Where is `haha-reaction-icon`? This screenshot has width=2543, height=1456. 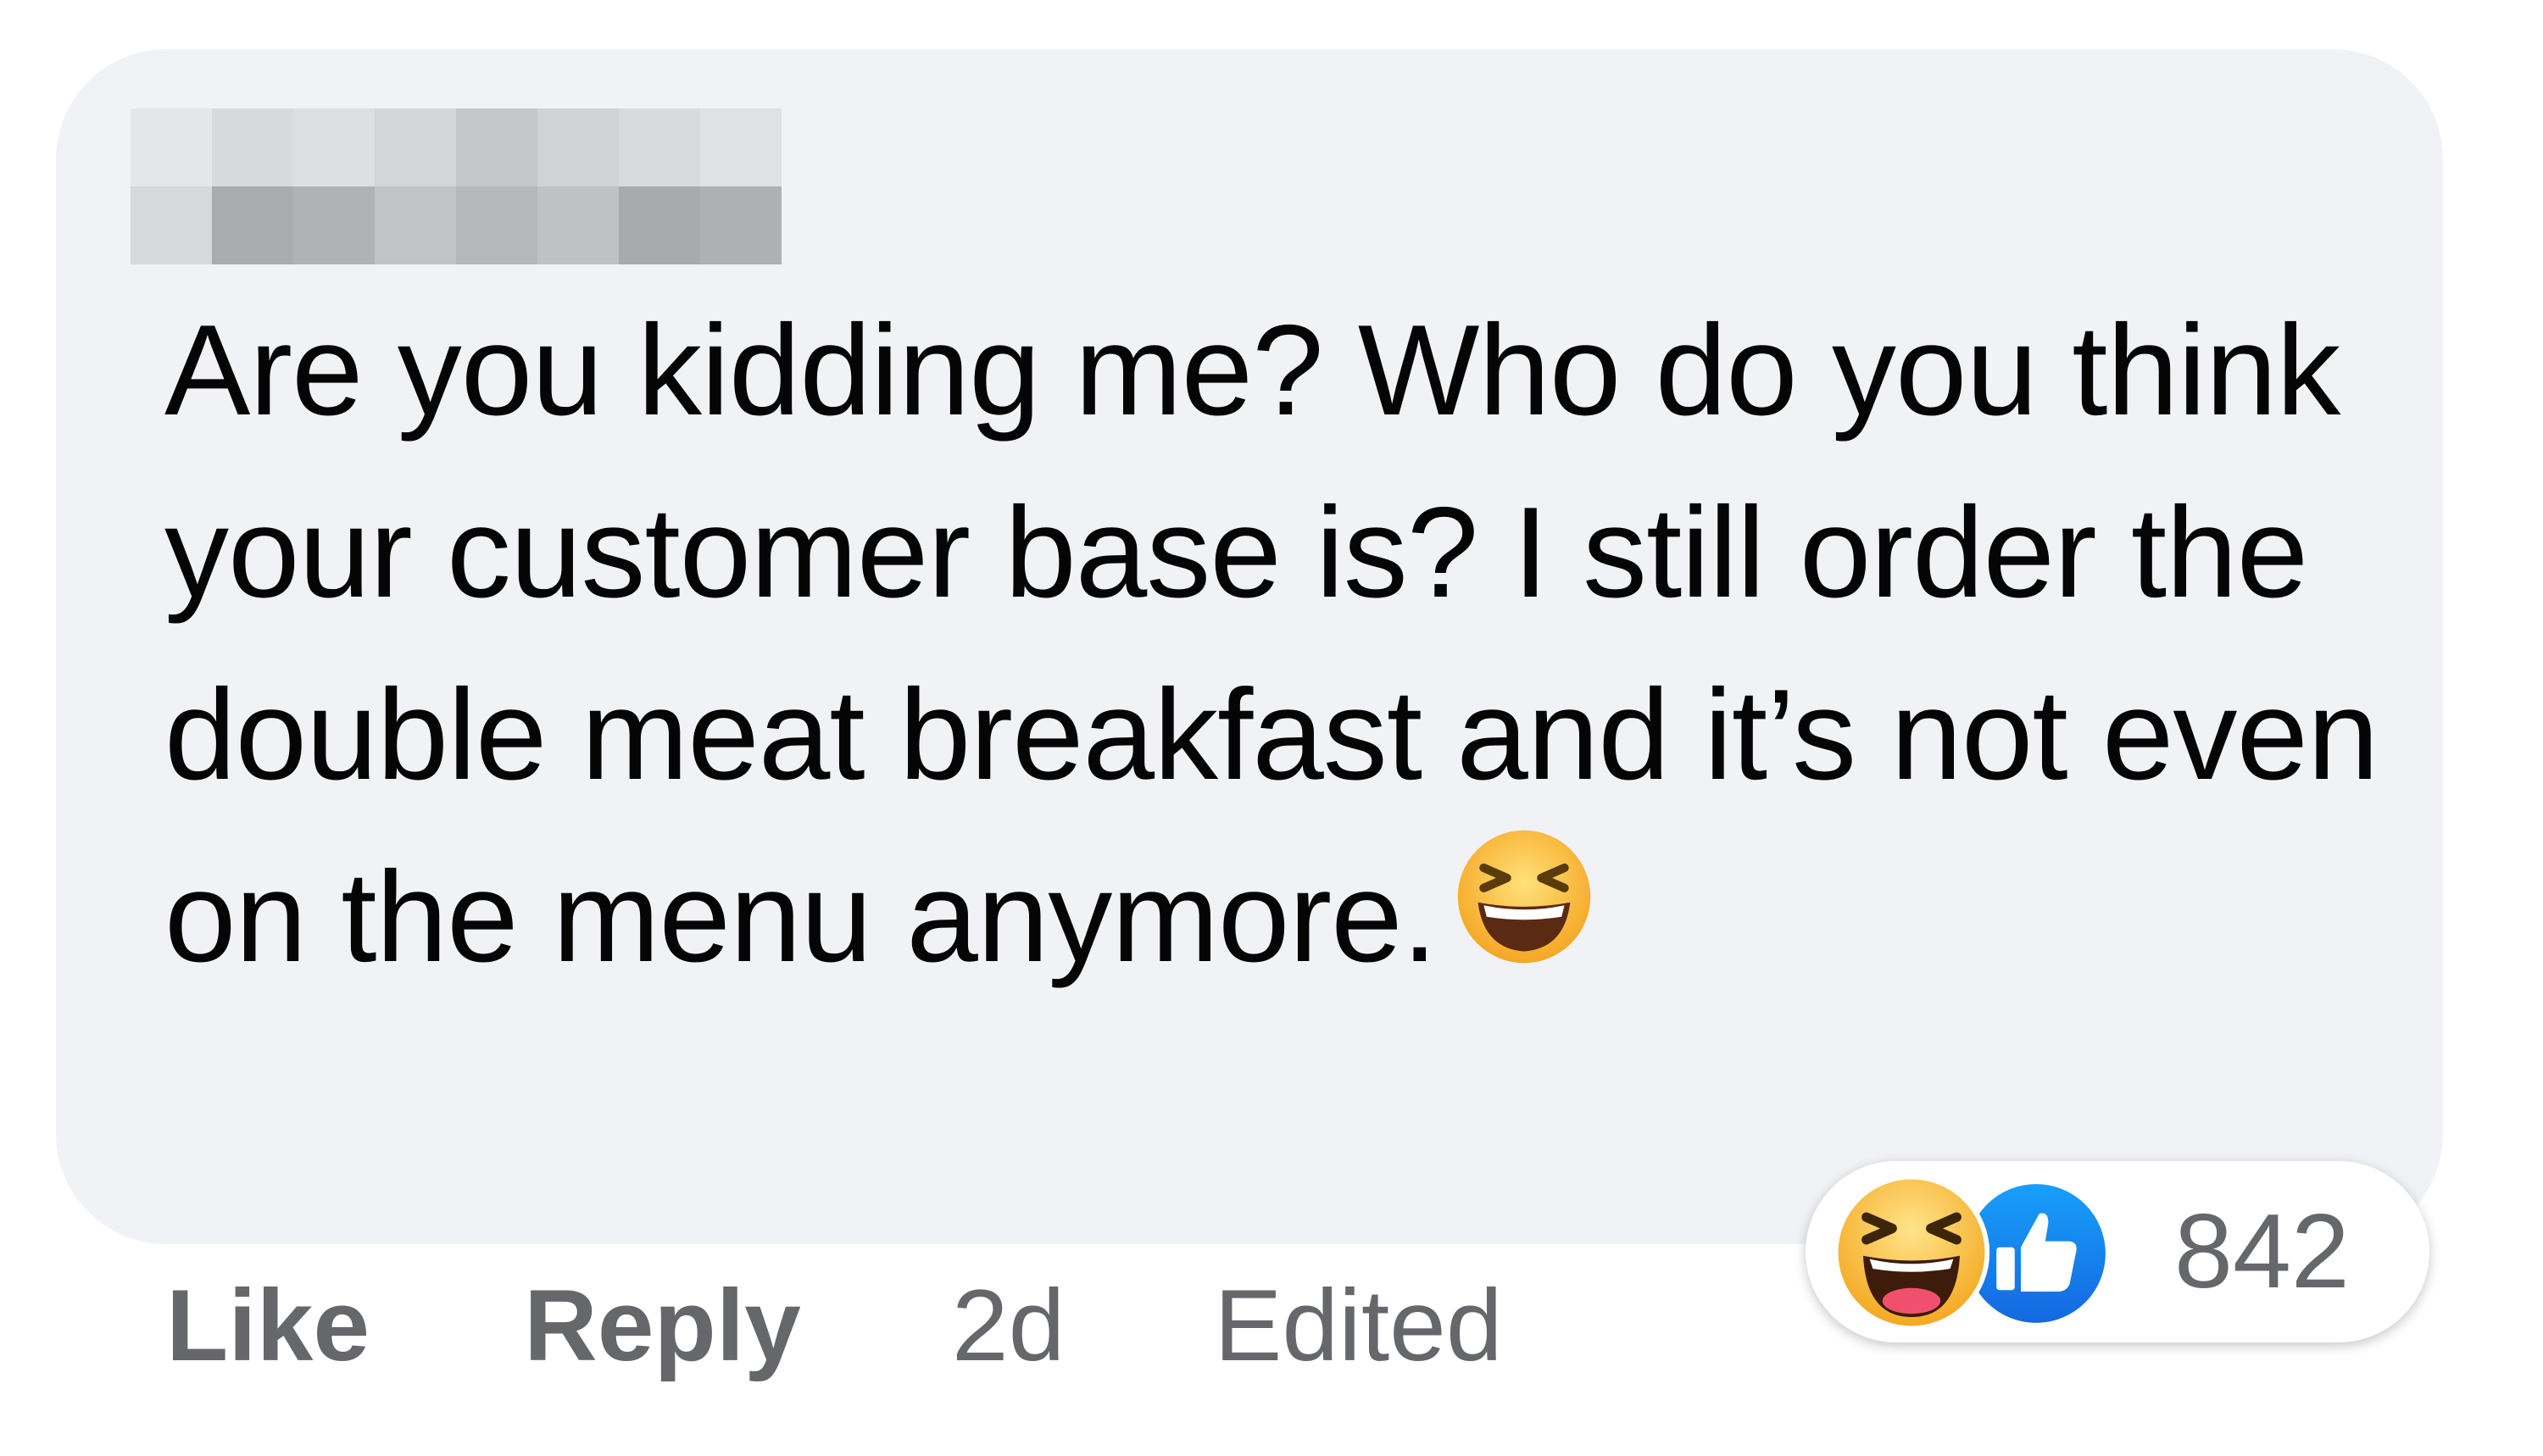 haha-reaction-icon is located at coordinates (1912, 1255).